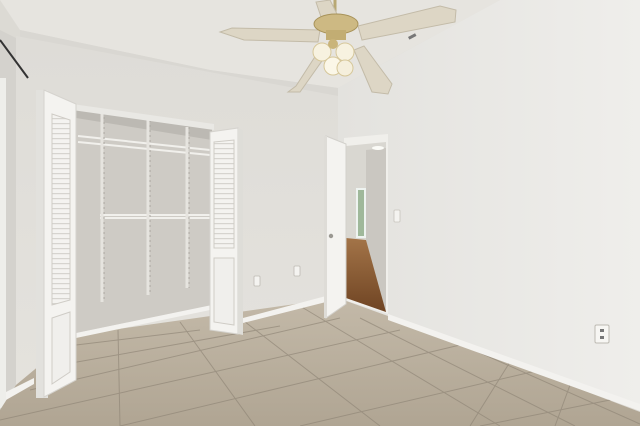 This screenshot has height=426, width=640. What do you see at coordinates (56, 243) in the screenshot?
I see `closet-bifold-door-left` at bounding box center [56, 243].